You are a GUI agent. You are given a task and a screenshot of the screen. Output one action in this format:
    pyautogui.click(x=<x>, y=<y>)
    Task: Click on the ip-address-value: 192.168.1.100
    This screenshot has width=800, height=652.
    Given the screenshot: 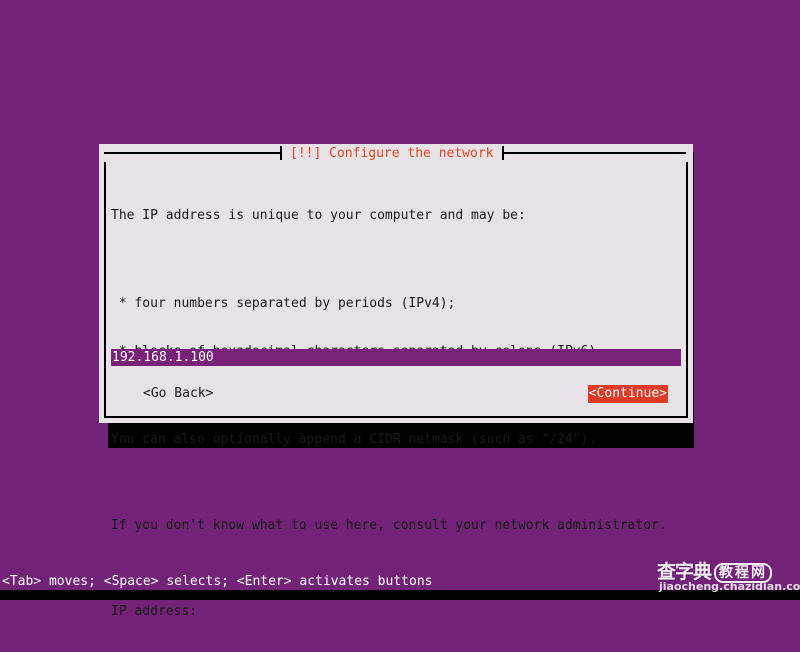 What is the action you would take?
    pyautogui.click(x=163, y=357)
    